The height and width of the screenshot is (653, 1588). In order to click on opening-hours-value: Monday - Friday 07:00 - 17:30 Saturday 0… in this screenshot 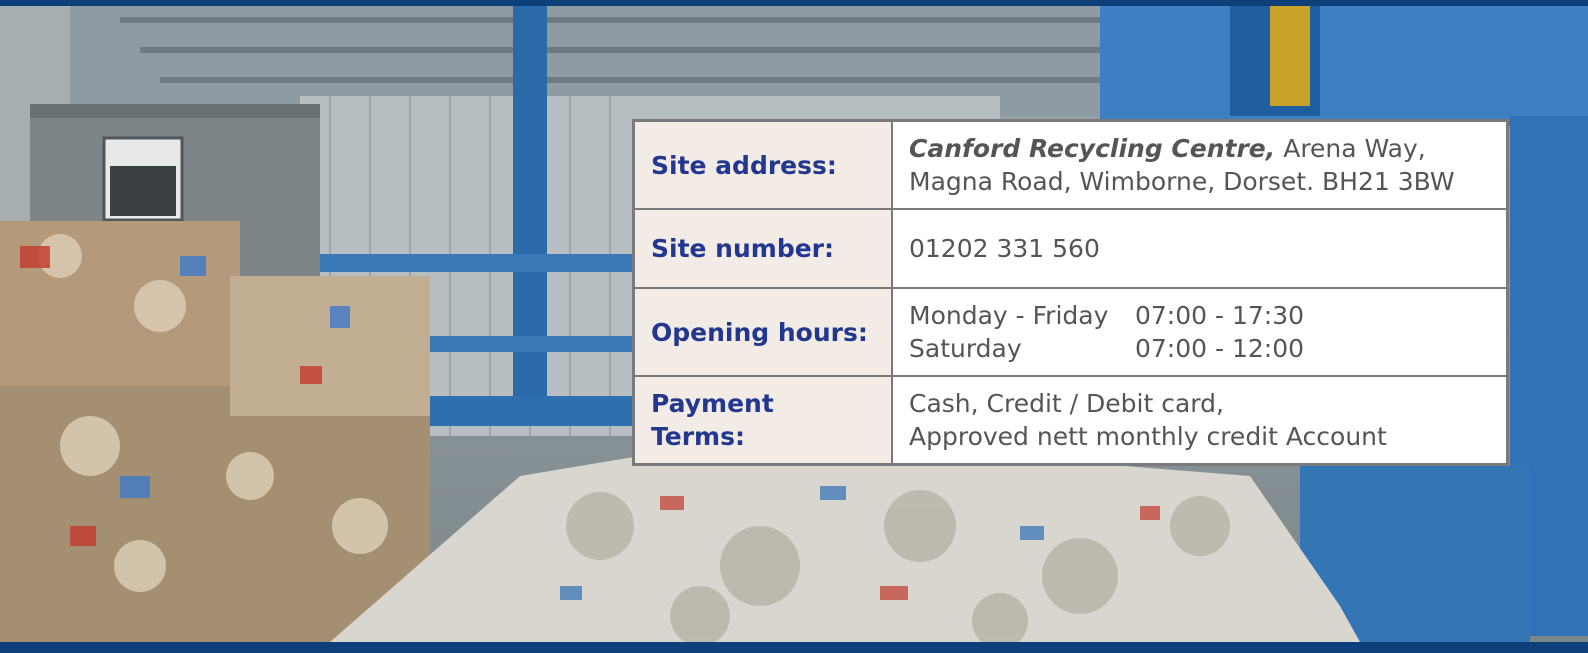, I will do `click(1199, 332)`.